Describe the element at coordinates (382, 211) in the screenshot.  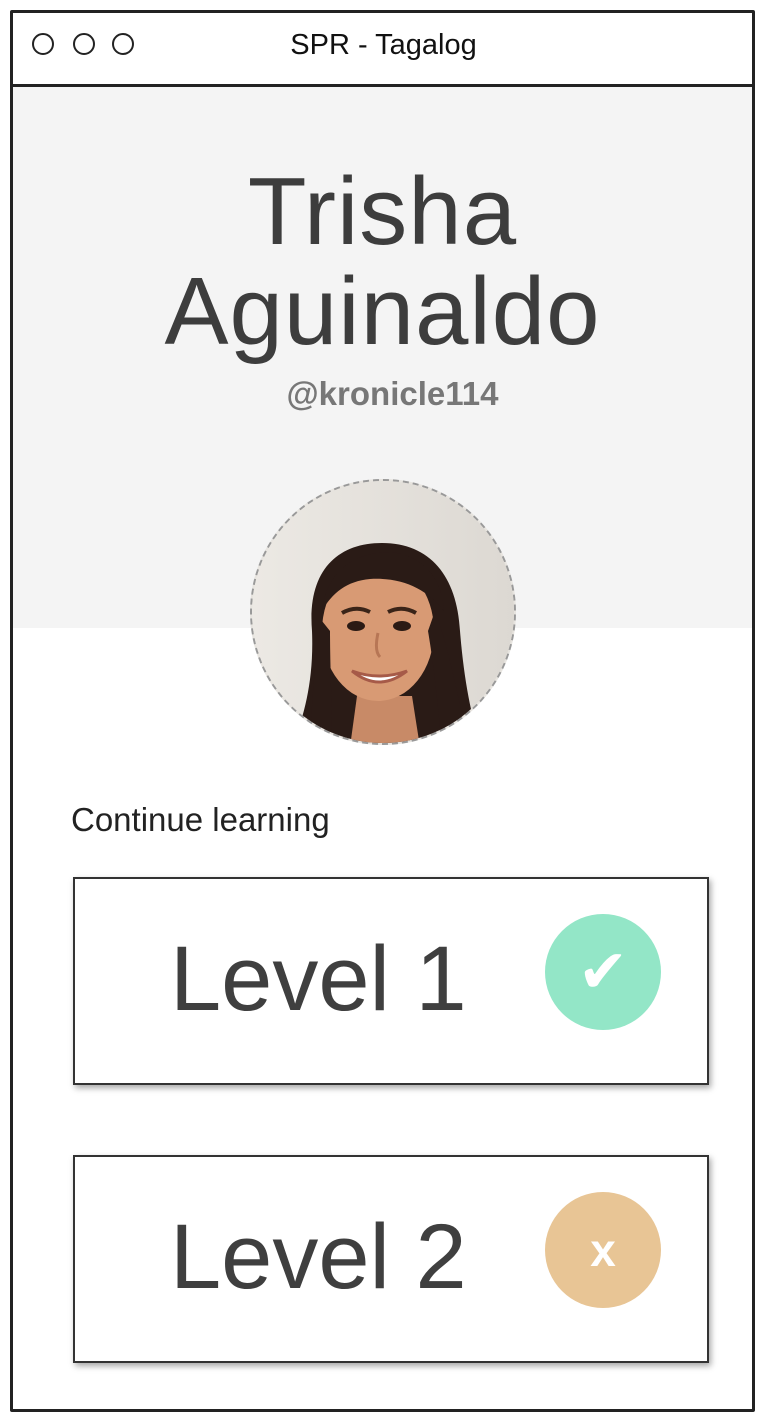
I see `profile-first-name: Trisha` at that location.